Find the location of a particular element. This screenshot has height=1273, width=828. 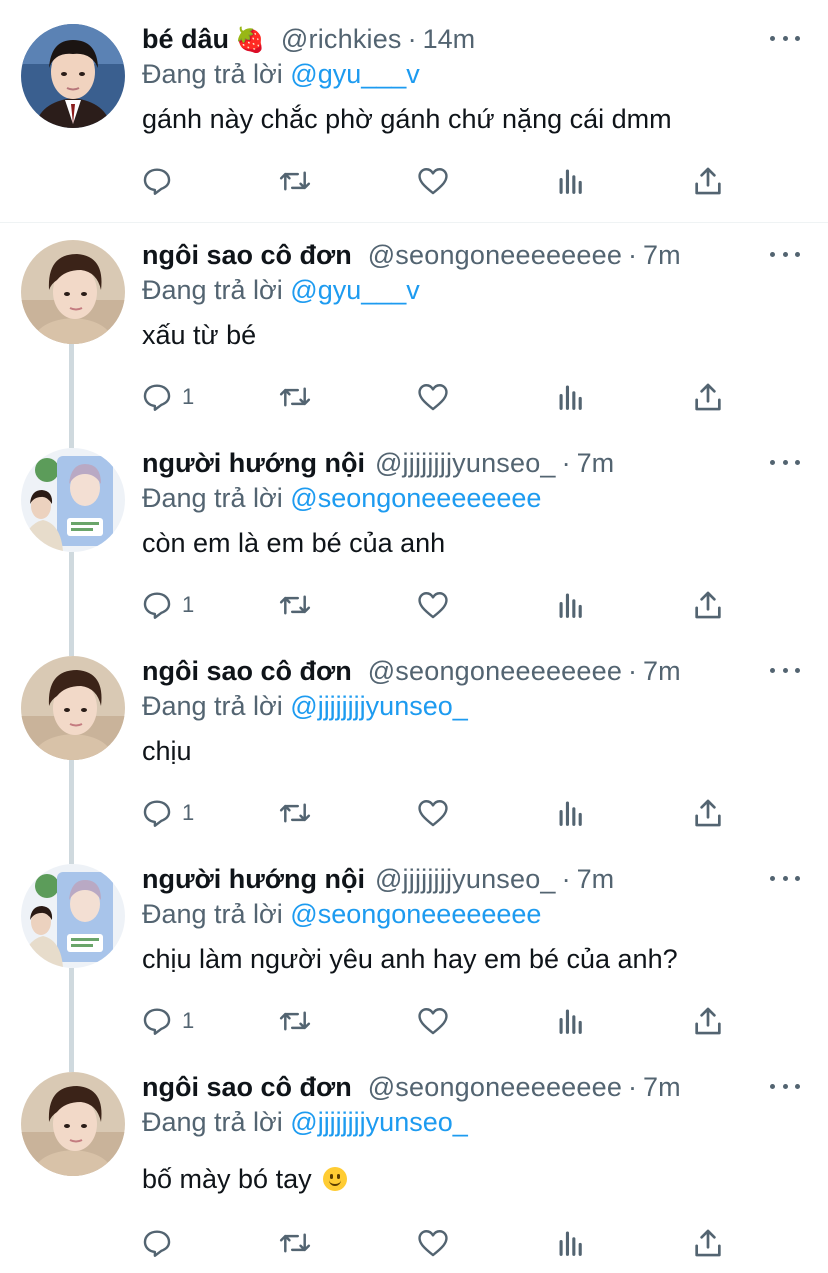

user-handle: @richkies is located at coordinates (341, 39).